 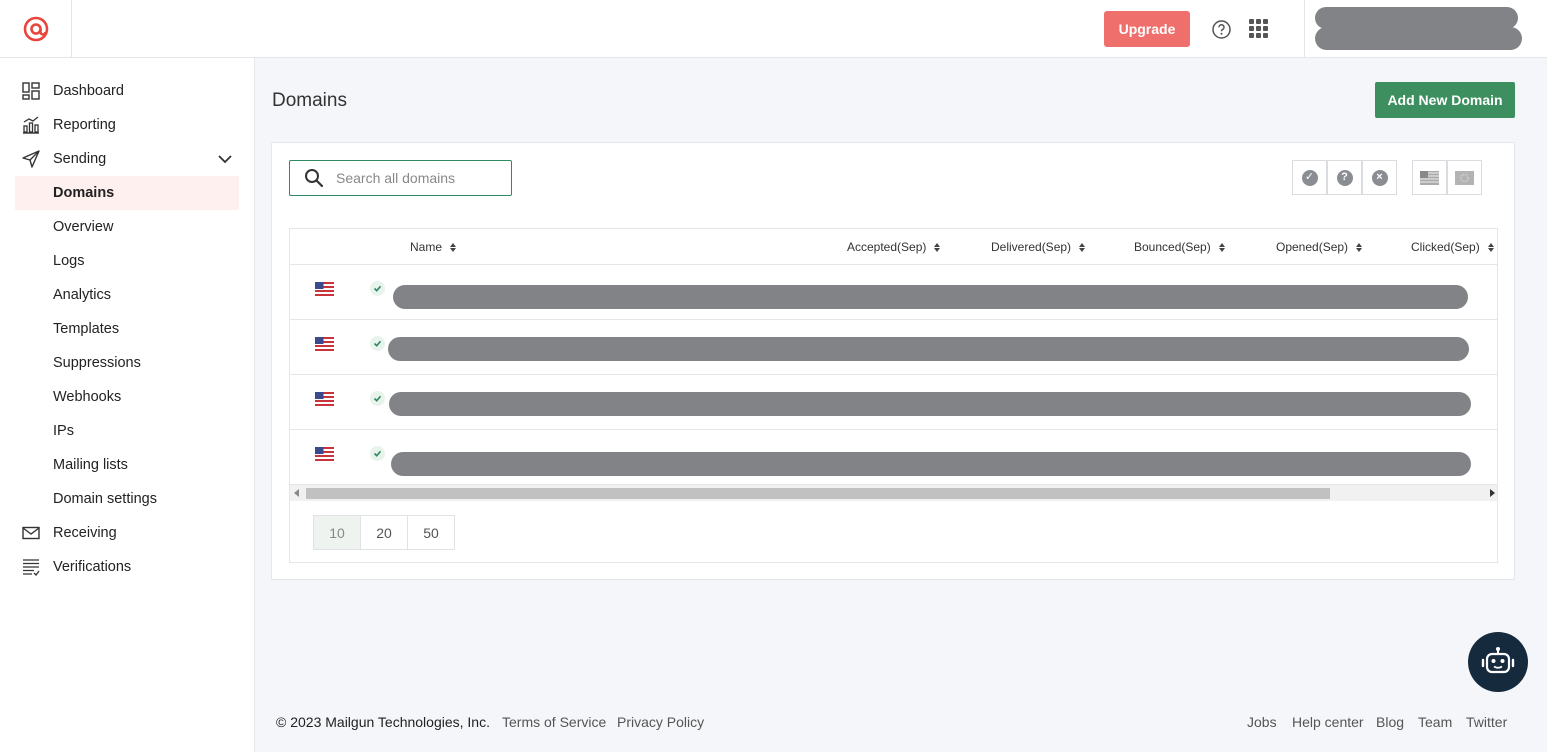 What do you see at coordinates (127, 295) in the screenshot?
I see `sidebar-item-analytics: Analytics` at bounding box center [127, 295].